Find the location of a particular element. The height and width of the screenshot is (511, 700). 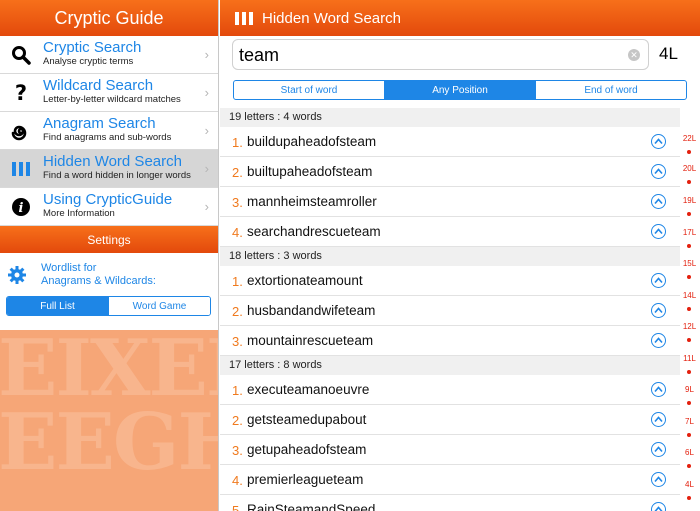

item-word: buildupaheadofsteam is located at coordinates (312, 141).